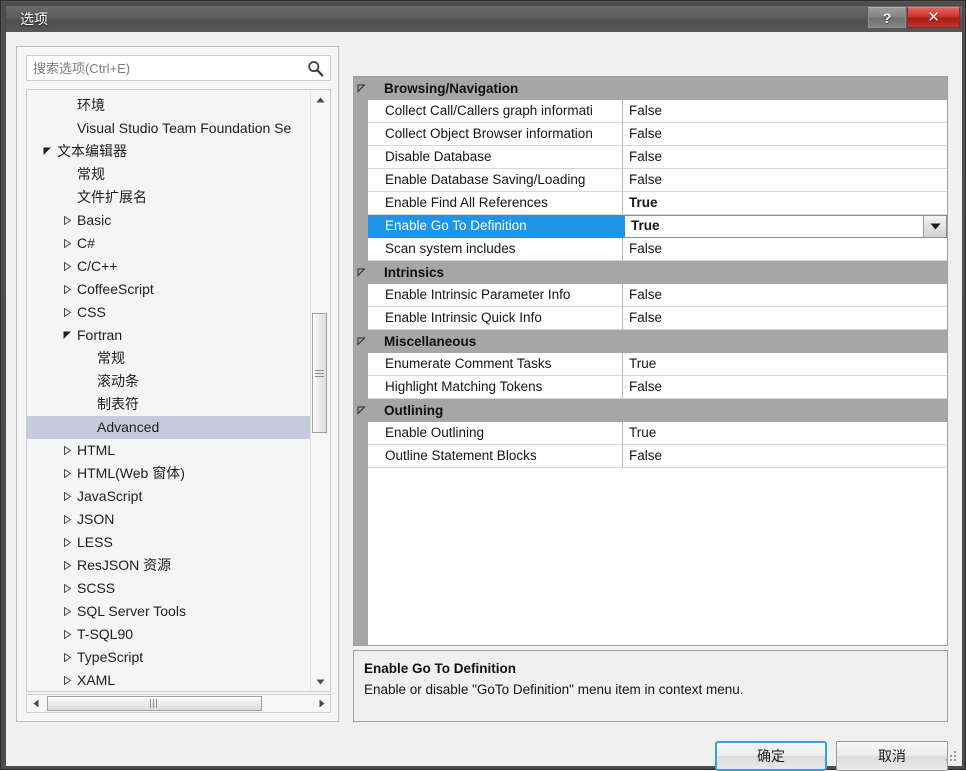 The height and width of the screenshot is (771, 966). Describe the element at coordinates (495, 433) in the screenshot. I see `property-name: Enable Outlining` at that location.